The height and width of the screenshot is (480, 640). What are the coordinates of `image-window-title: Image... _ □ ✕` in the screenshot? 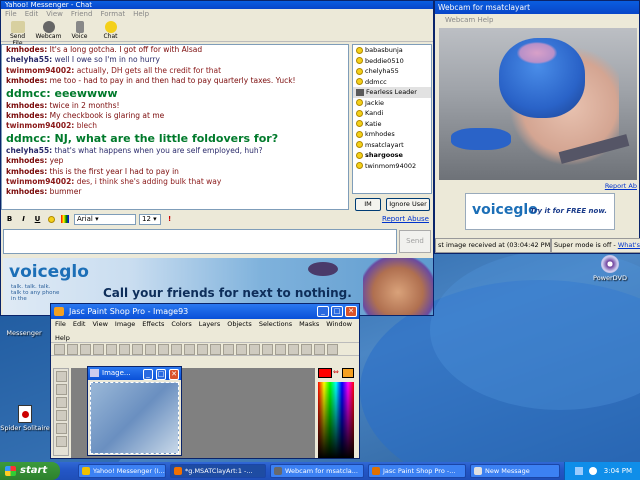 It's located at (134, 373).